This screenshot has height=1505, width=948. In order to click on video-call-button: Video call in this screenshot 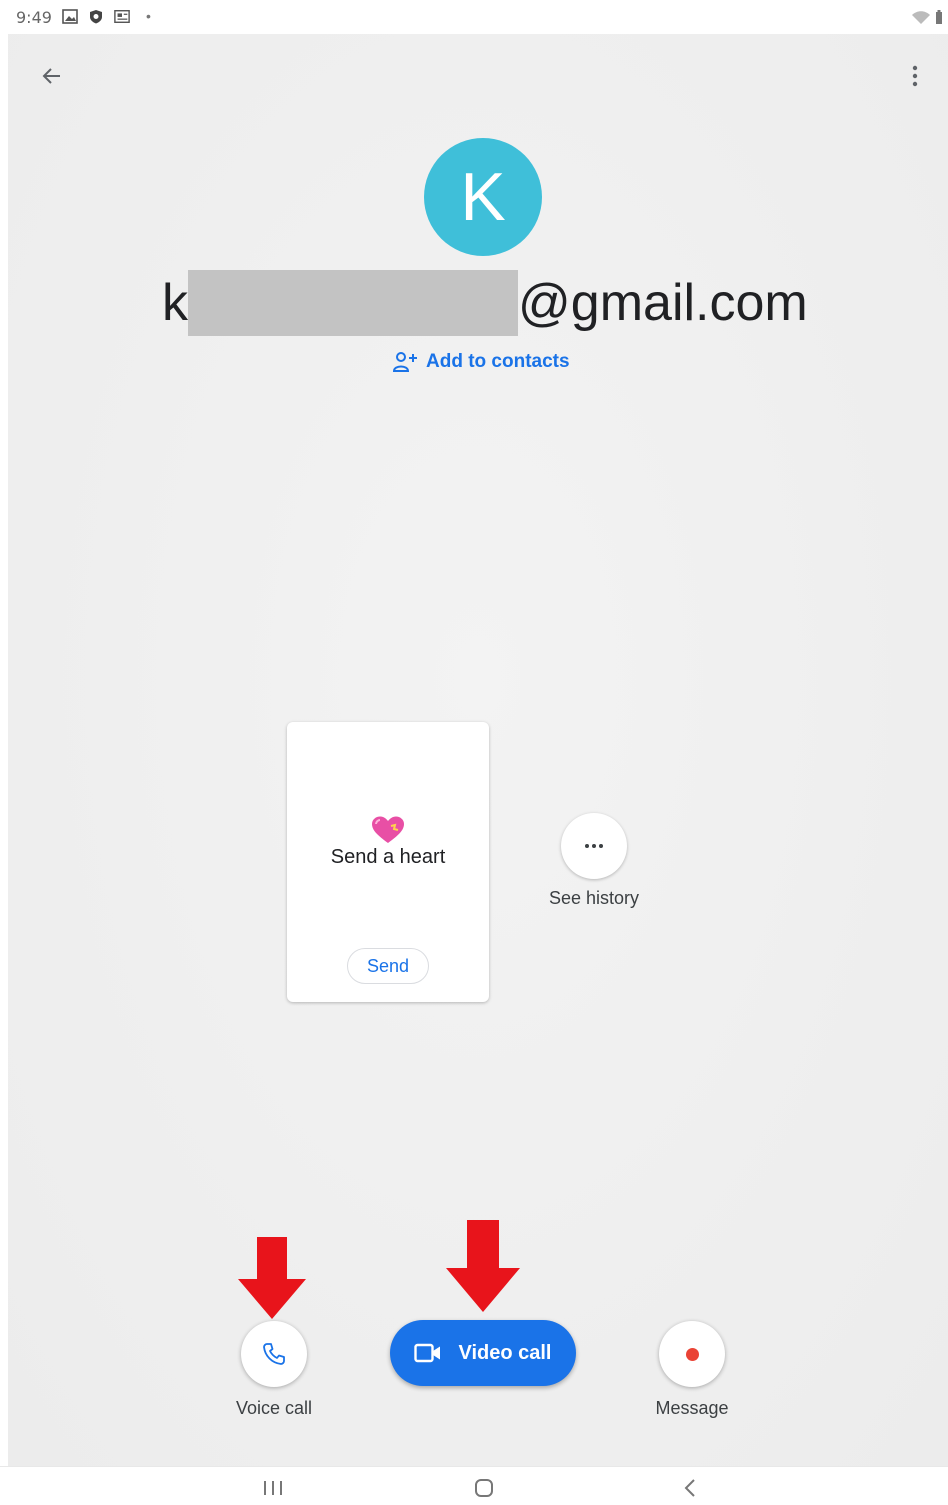, I will do `click(483, 1353)`.